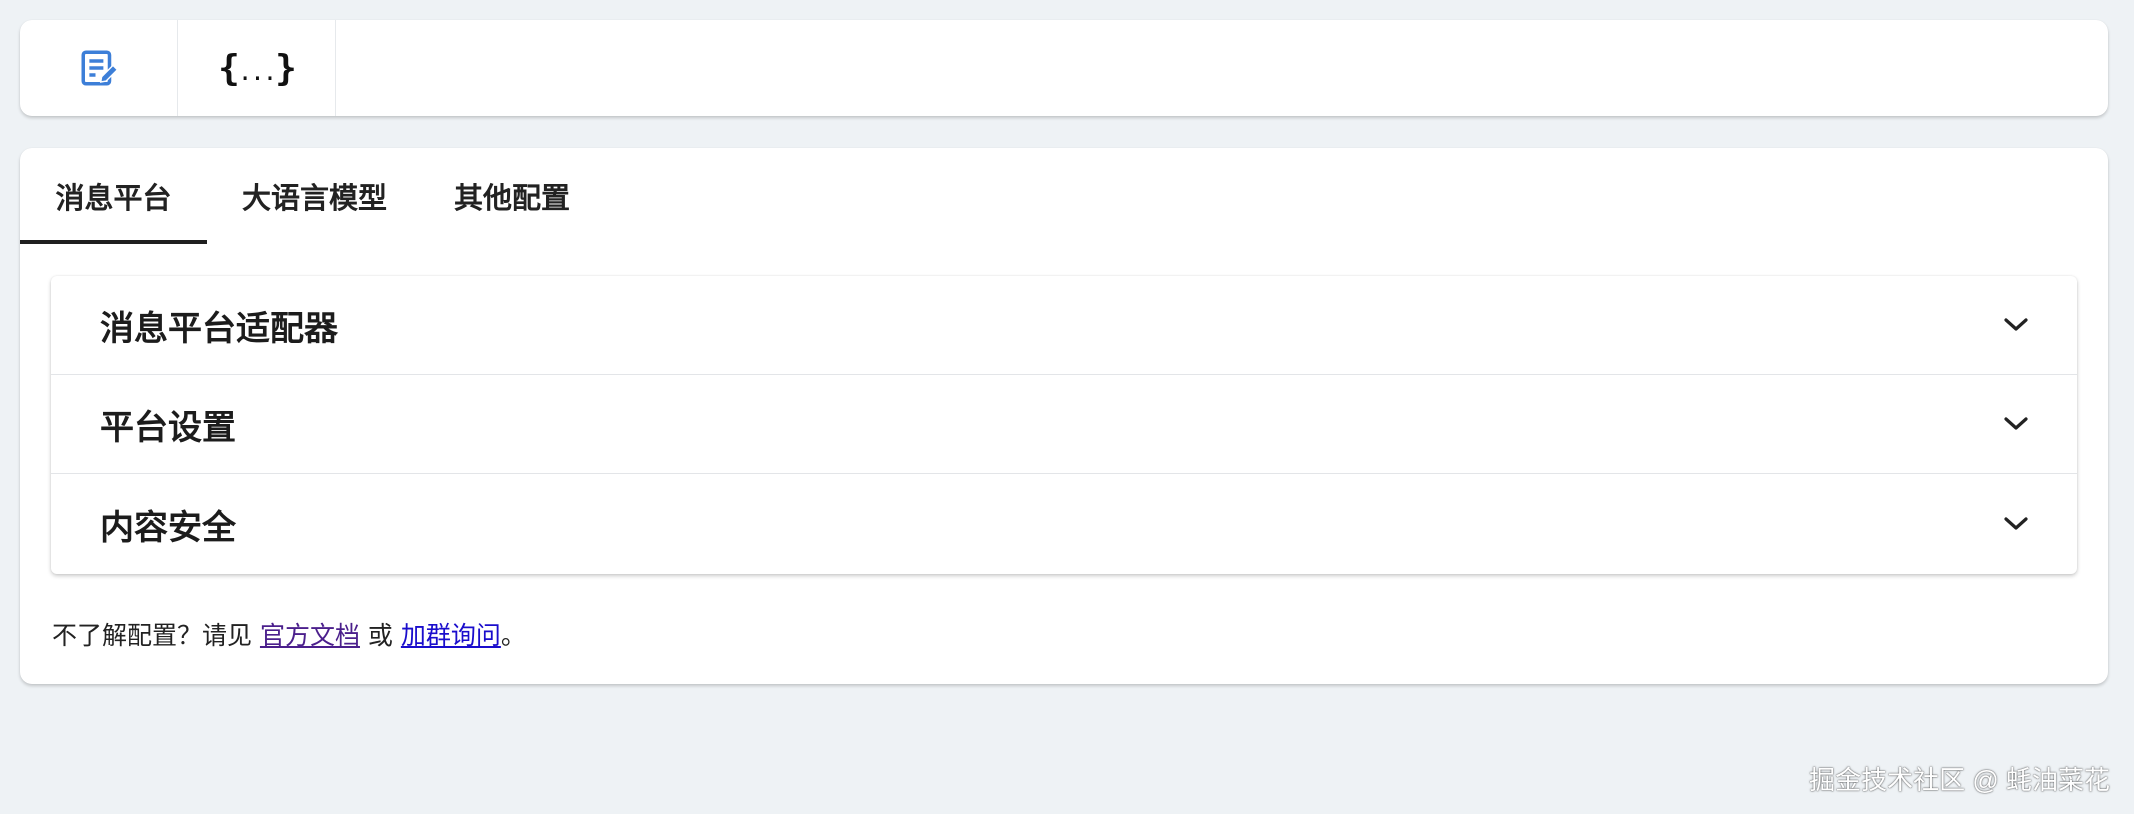 The height and width of the screenshot is (814, 2134). What do you see at coordinates (451, 635) in the screenshot?
I see `join-group-link: 加群询问` at bounding box center [451, 635].